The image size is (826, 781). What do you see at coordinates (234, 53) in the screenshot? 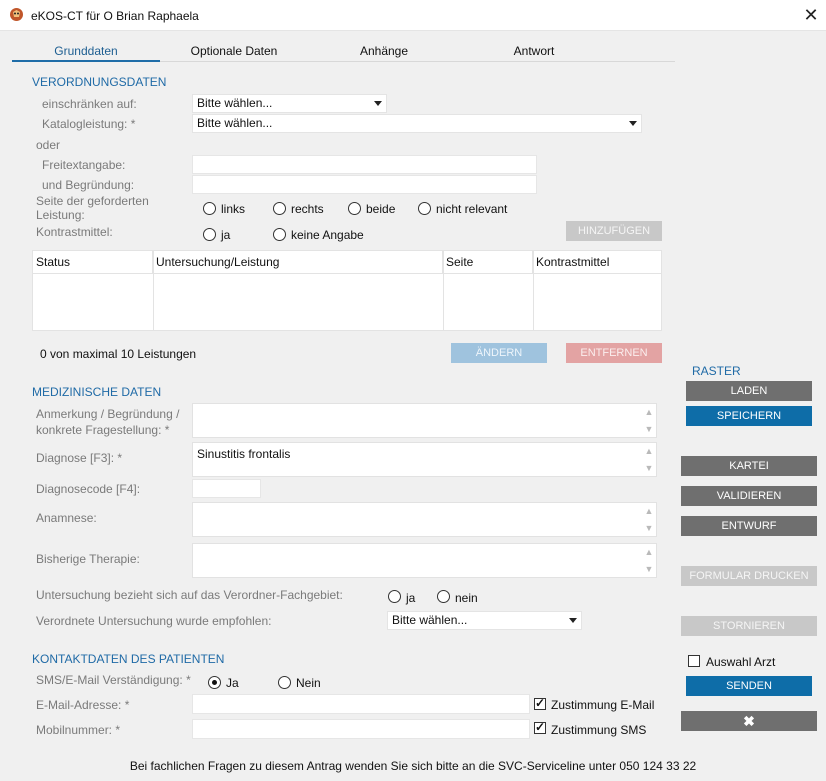
I see `tab-optionale-daten: Optionale Daten` at bounding box center [234, 53].